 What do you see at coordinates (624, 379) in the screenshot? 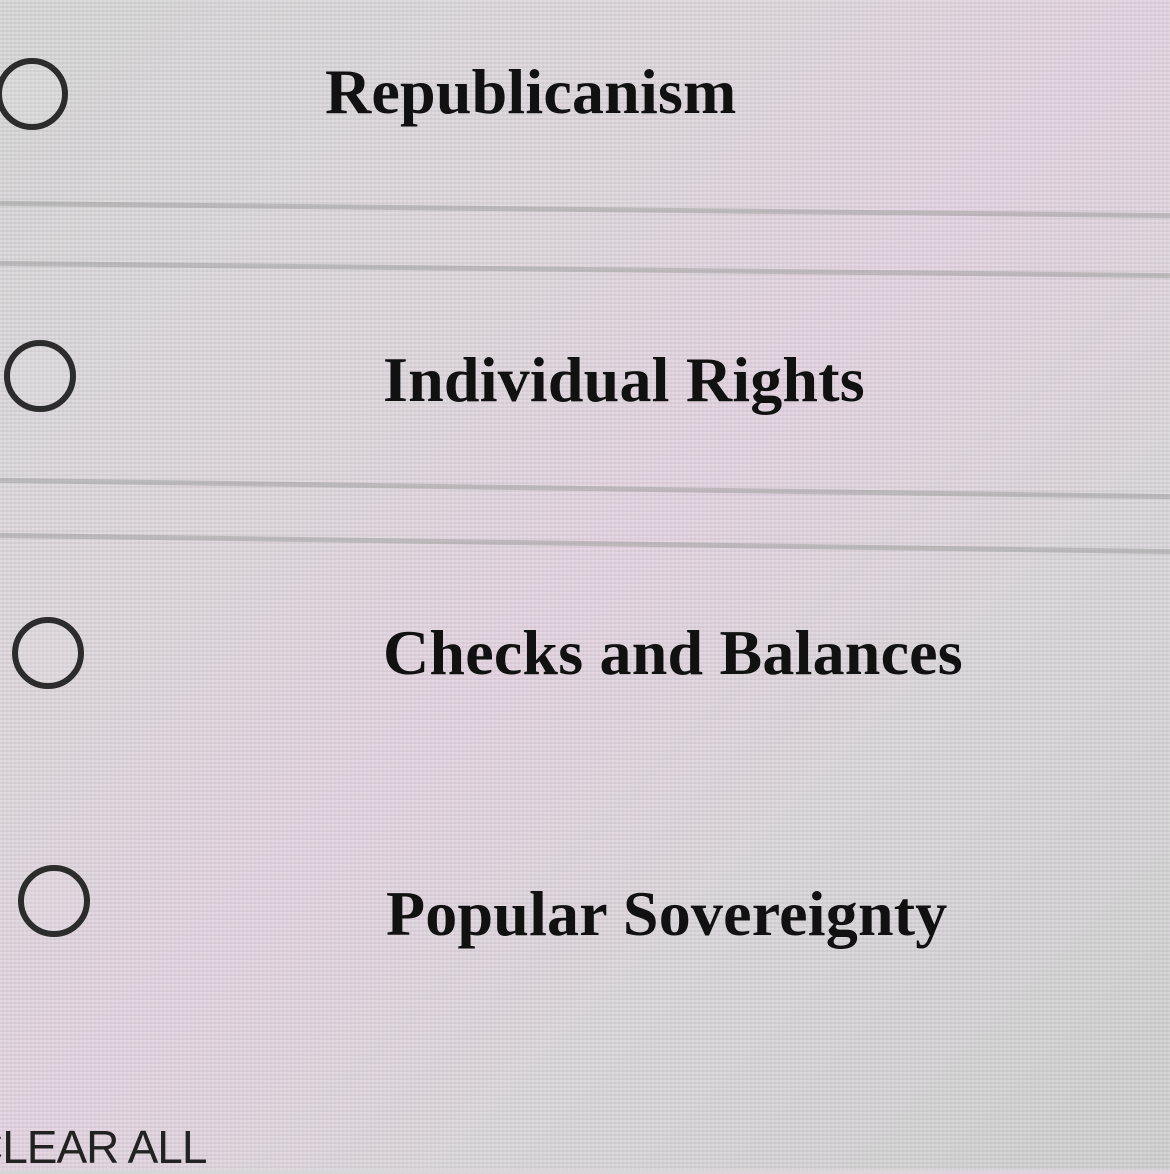
I see `option-label: Individual Rights` at bounding box center [624, 379].